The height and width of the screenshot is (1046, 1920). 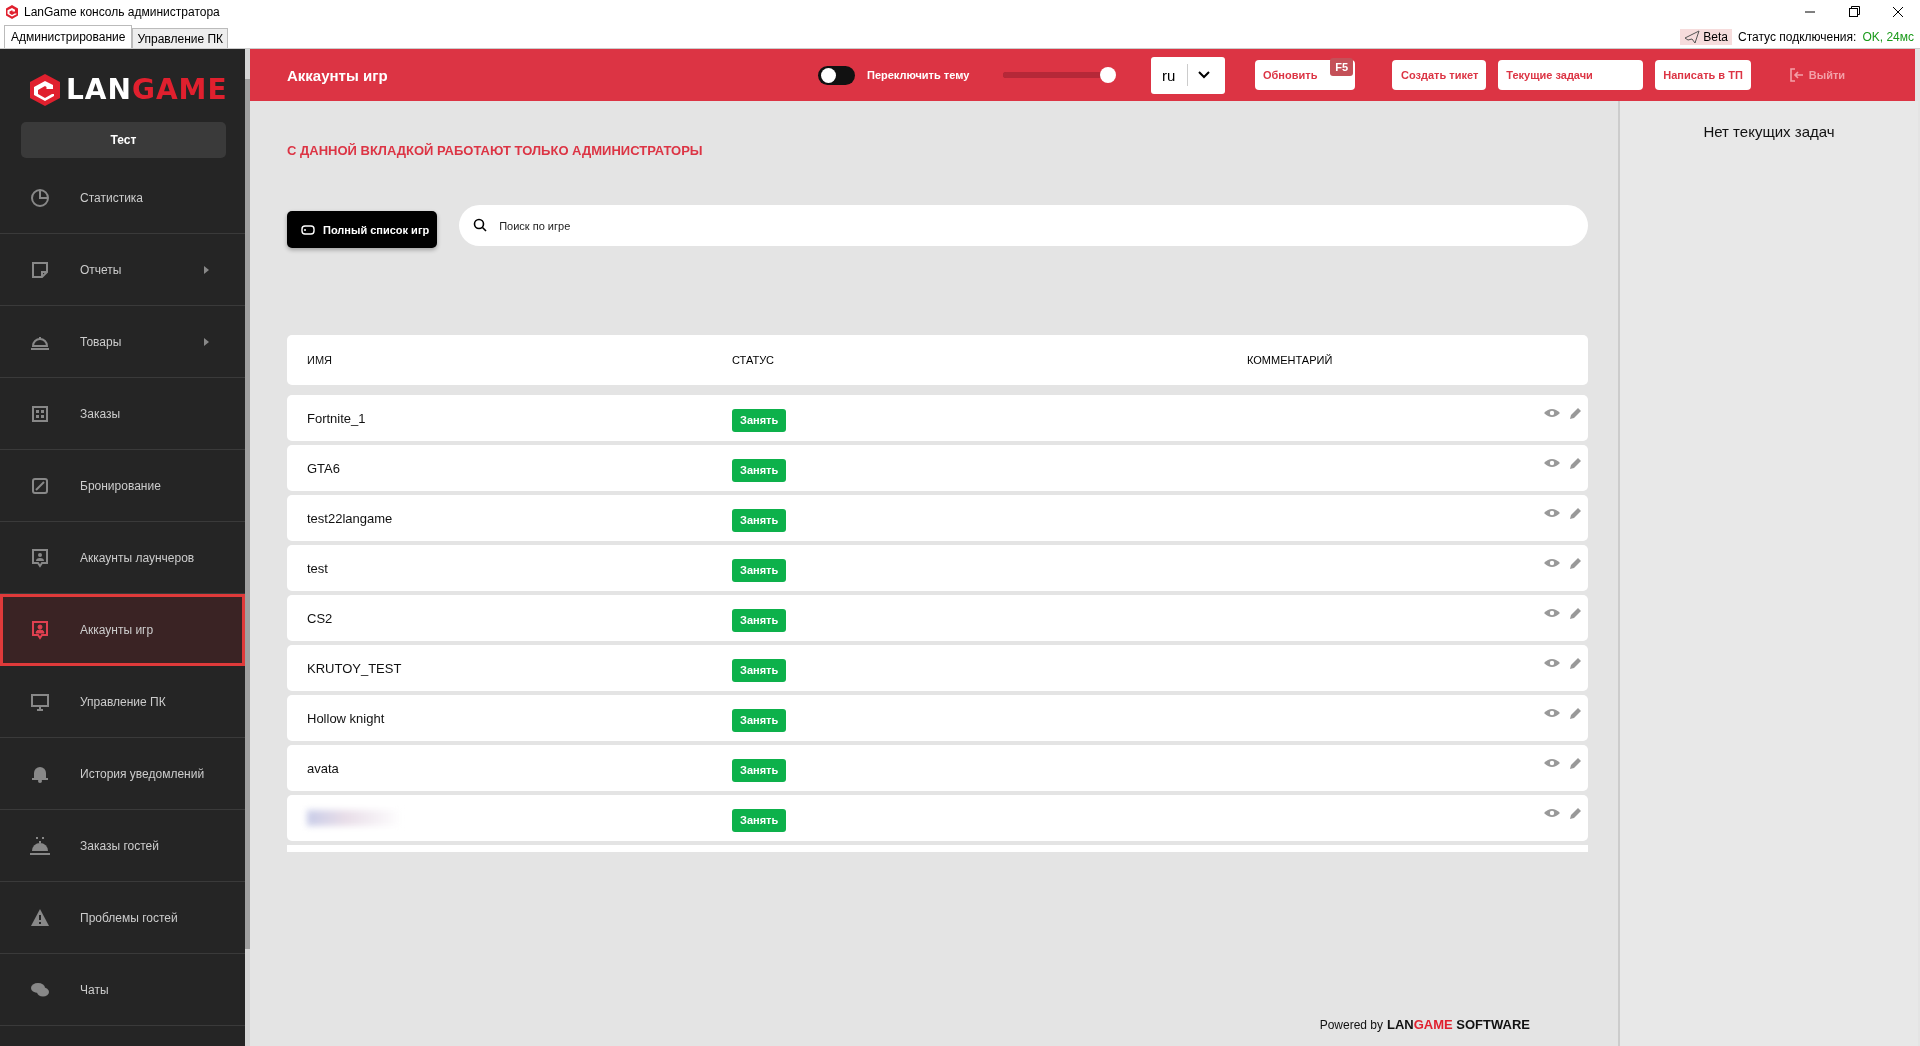 I want to click on sidebar-item-label: Аккаунты игр, so click(x=117, y=630).